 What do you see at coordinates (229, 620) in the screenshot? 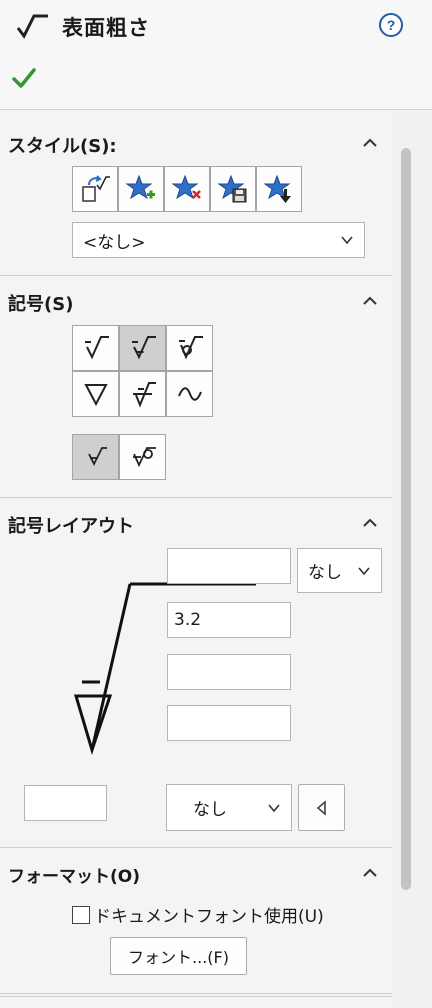
I see `roughness-value-field: 3.2` at bounding box center [229, 620].